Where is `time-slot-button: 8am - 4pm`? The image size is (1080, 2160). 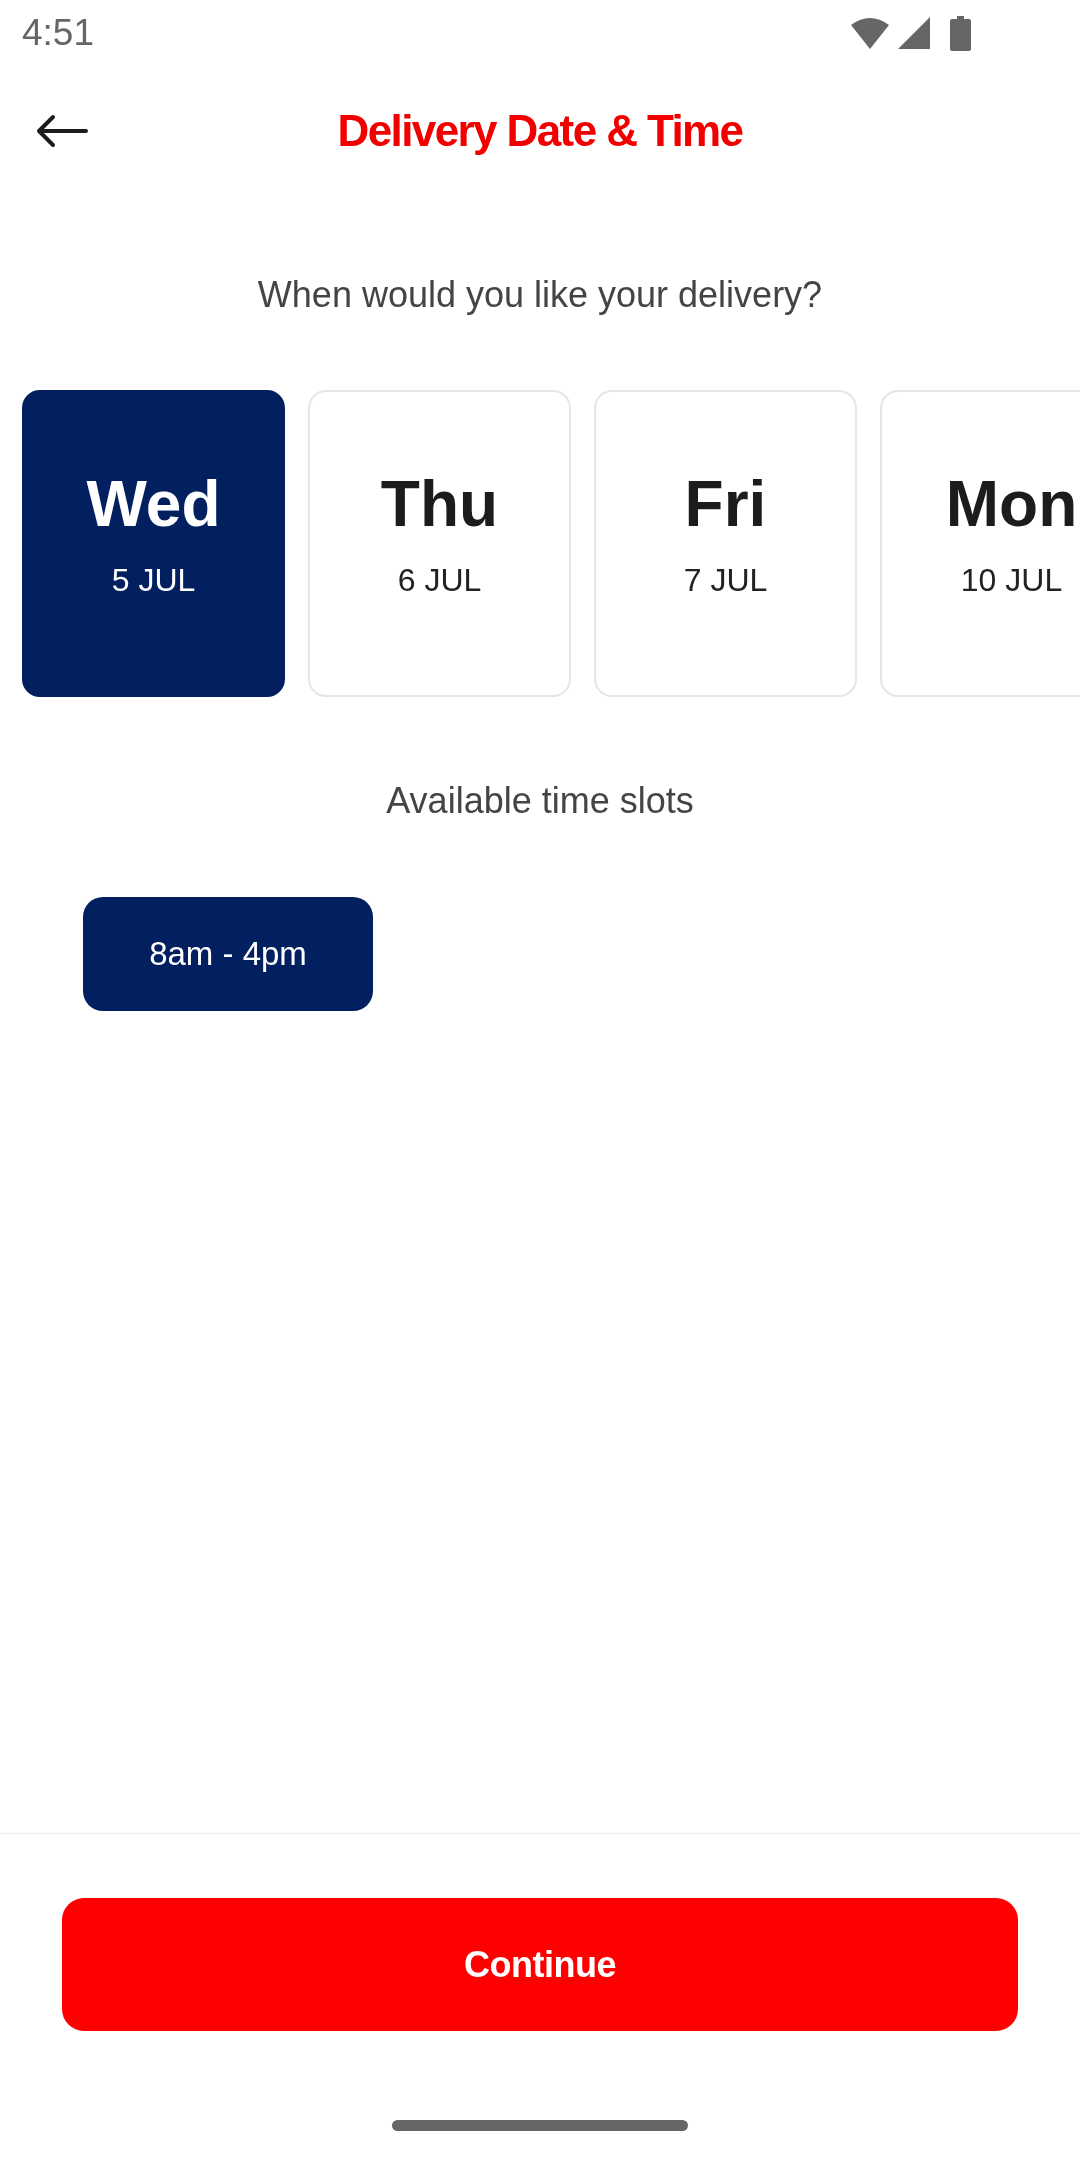 time-slot-button: 8am - 4pm is located at coordinates (228, 954).